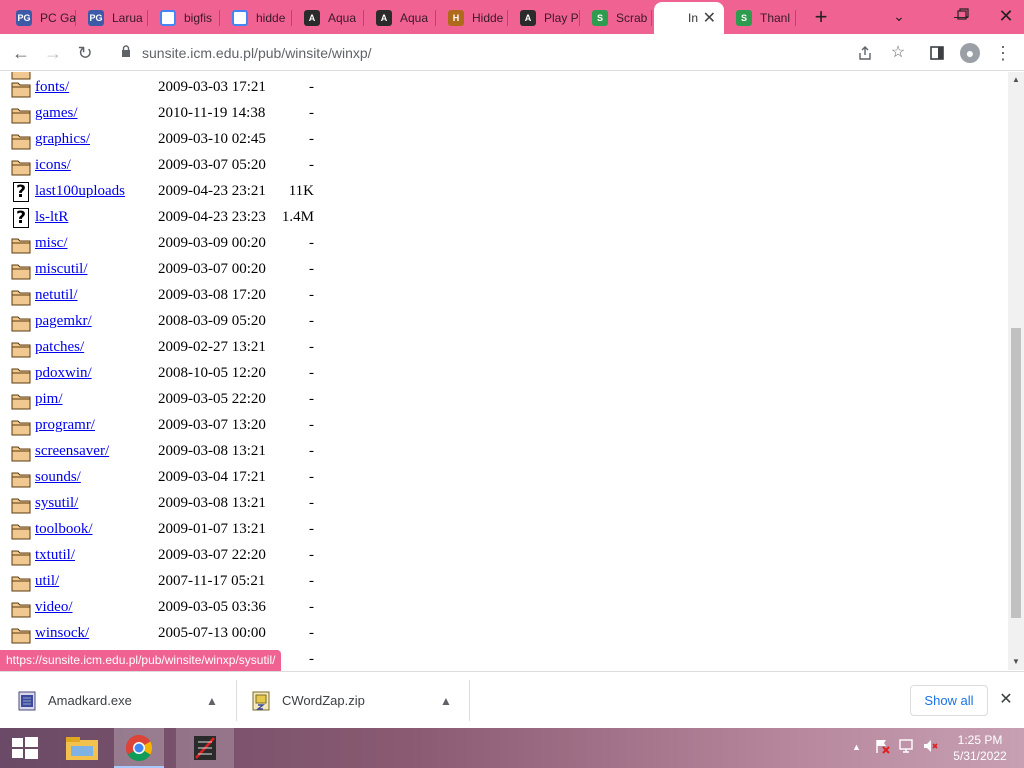 Image resolution: width=1024 pixels, height=768 pixels. Describe the element at coordinates (205, 748) in the screenshot. I see `app-taskbar-icon` at that location.